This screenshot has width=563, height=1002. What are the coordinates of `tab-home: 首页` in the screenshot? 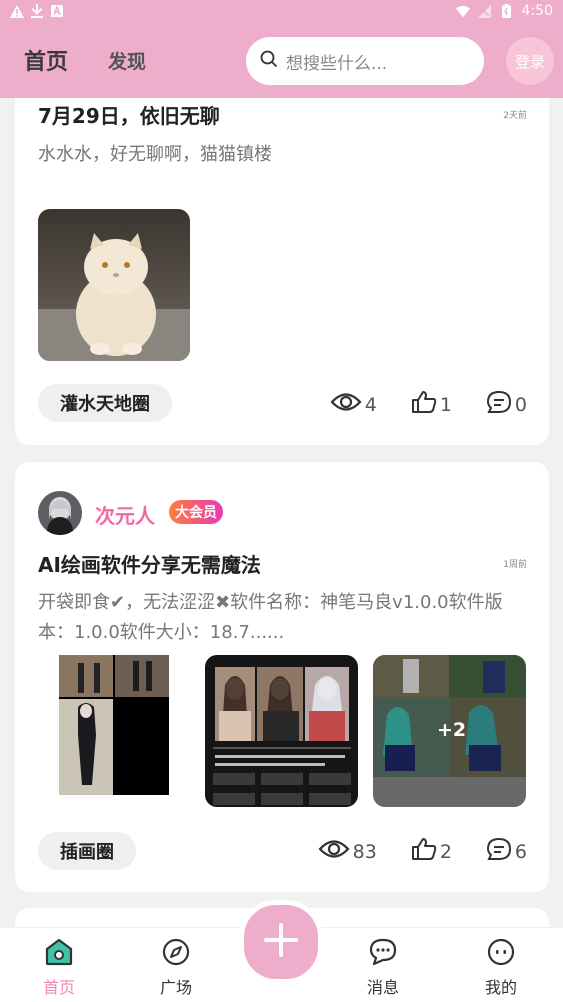 It's located at (46, 60).